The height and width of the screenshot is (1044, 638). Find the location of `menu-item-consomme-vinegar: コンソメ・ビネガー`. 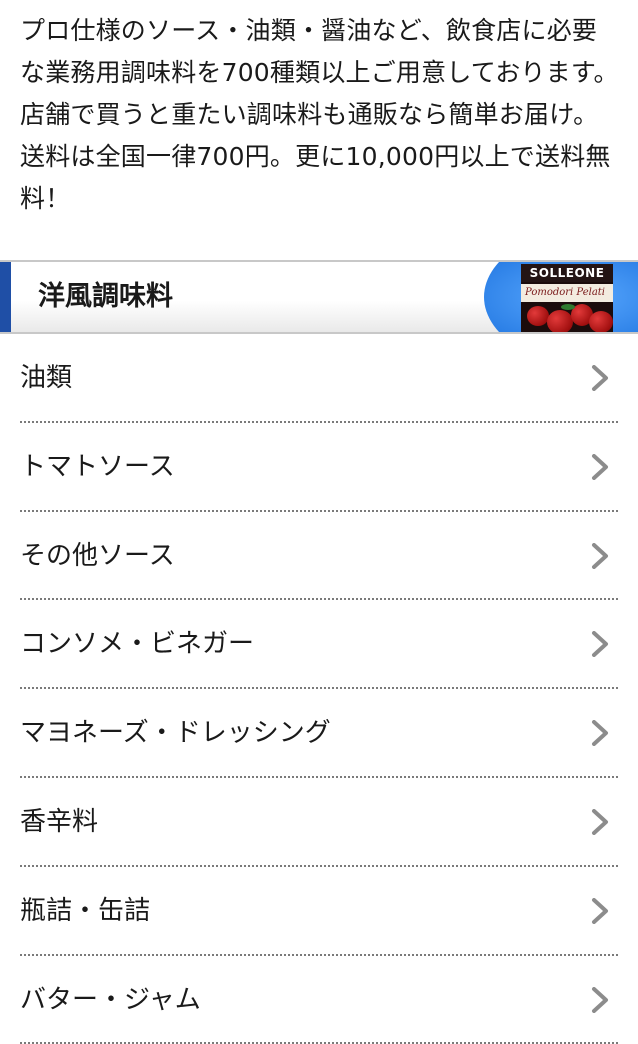

menu-item-consomme-vinegar: コンソメ・ビネガー is located at coordinates (319, 645).